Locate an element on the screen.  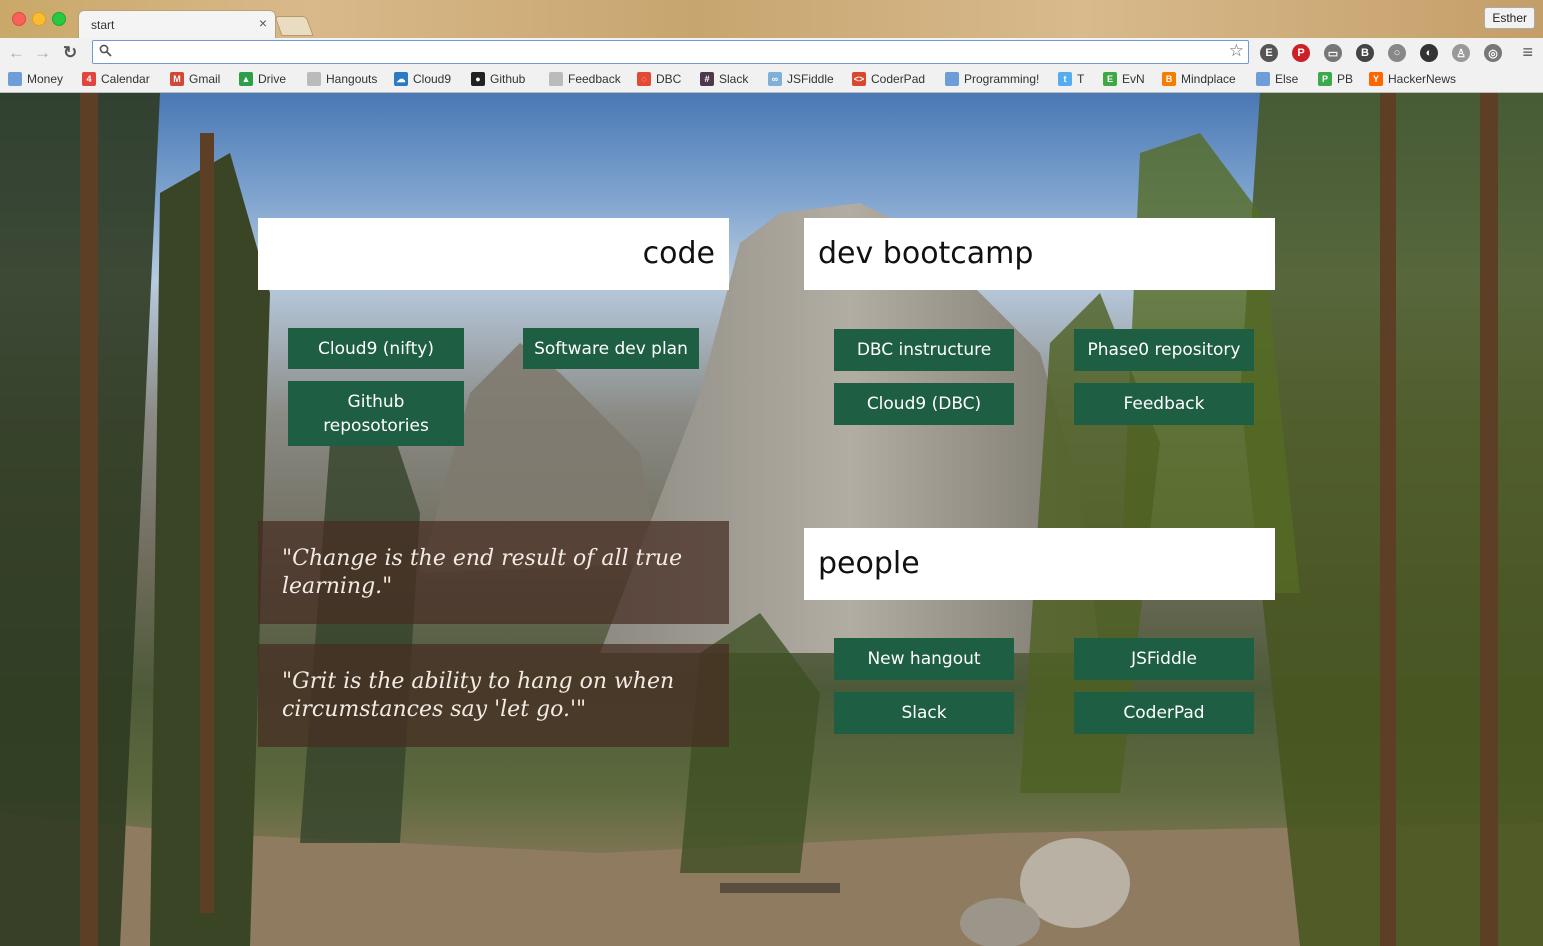
bookmark-label: Calendar is located at coordinates (125, 79).